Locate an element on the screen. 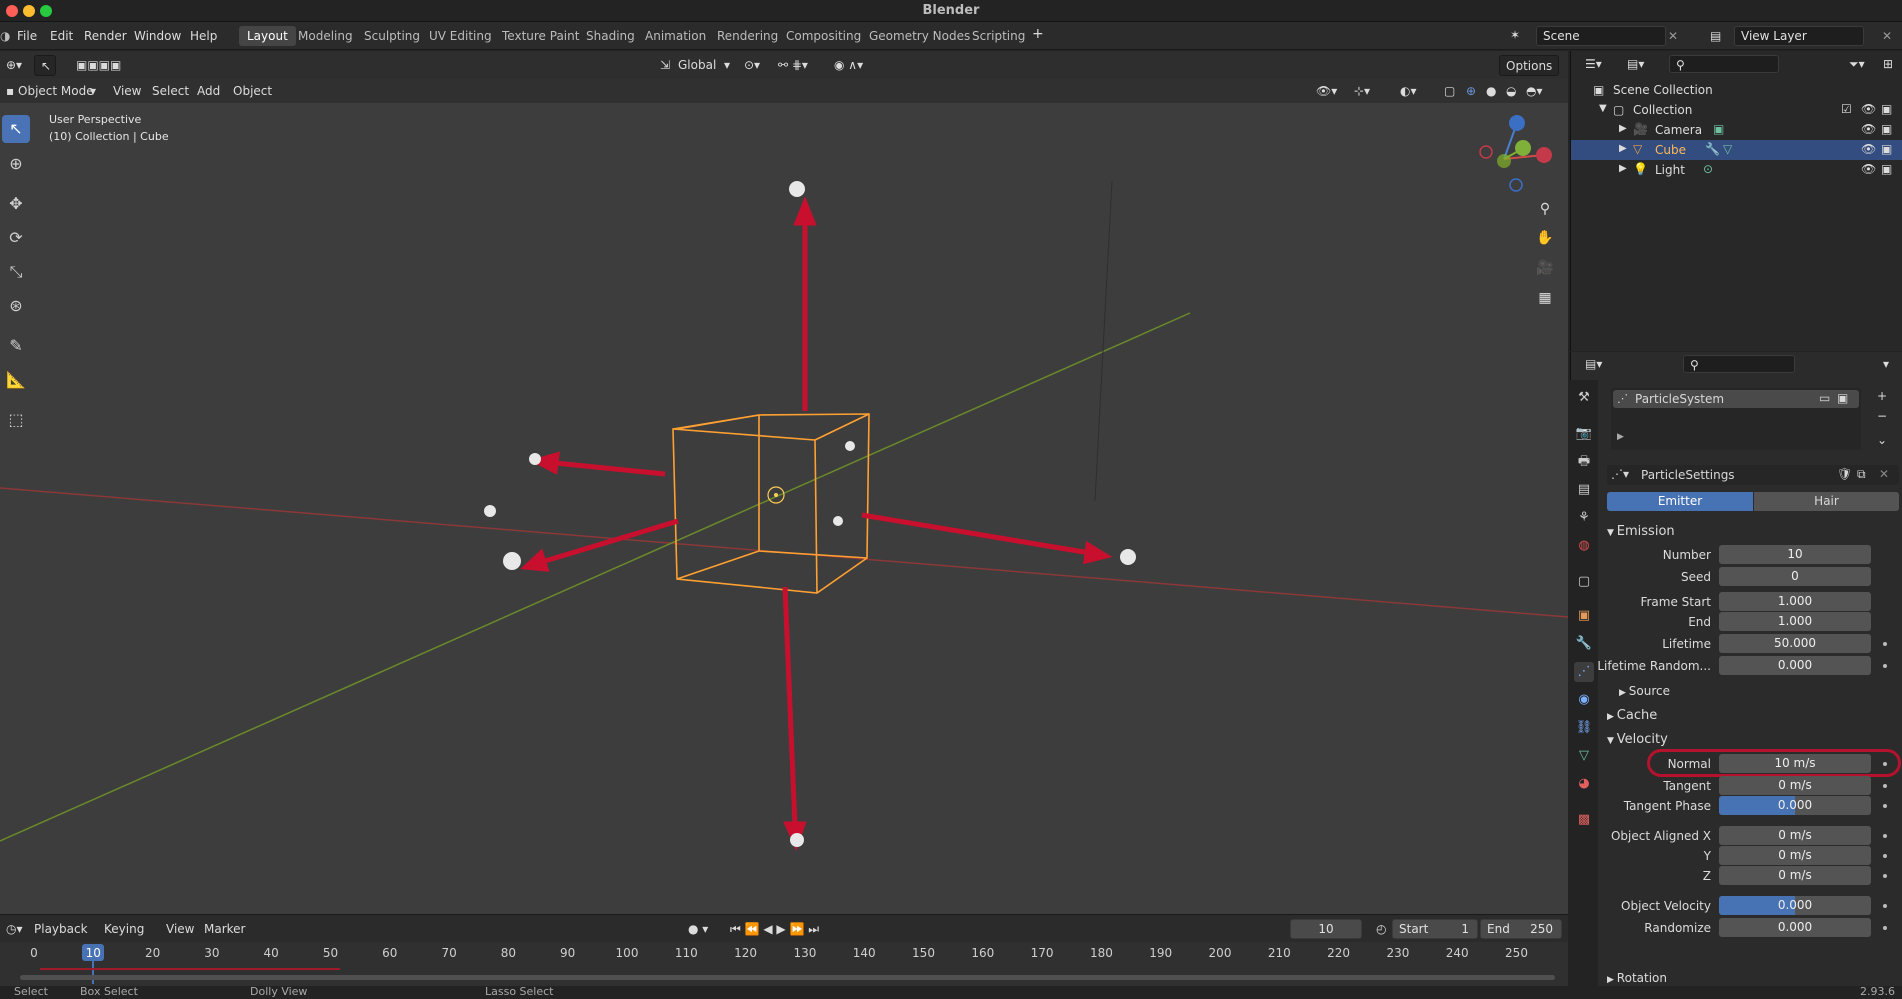  camera-data-icon: ▣ is located at coordinates (1718, 129).